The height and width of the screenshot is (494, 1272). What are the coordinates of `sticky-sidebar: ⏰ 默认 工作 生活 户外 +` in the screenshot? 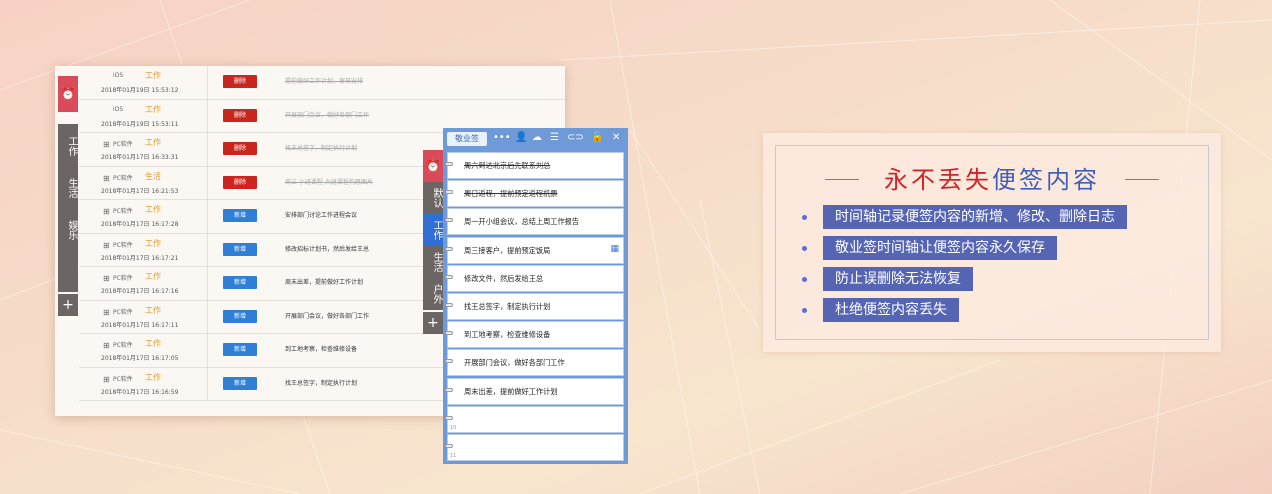 It's located at (433, 242).